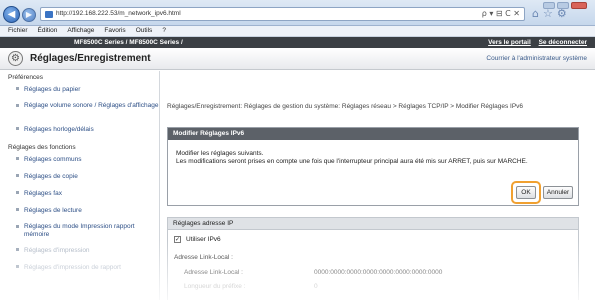 The width and height of the screenshot is (595, 300). I want to click on sidebar-group-functions: Réglages des fonctions, so click(42, 147).